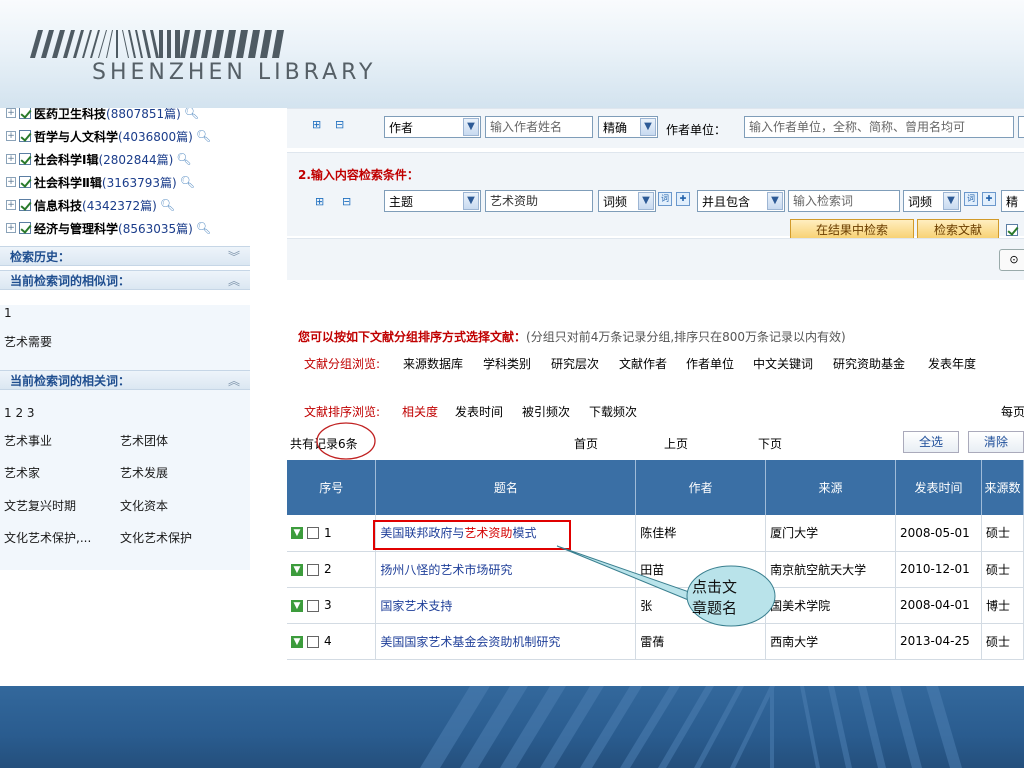  I want to click on similar-words-title: 当前检索词的相似词： ︽, so click(125, 280).